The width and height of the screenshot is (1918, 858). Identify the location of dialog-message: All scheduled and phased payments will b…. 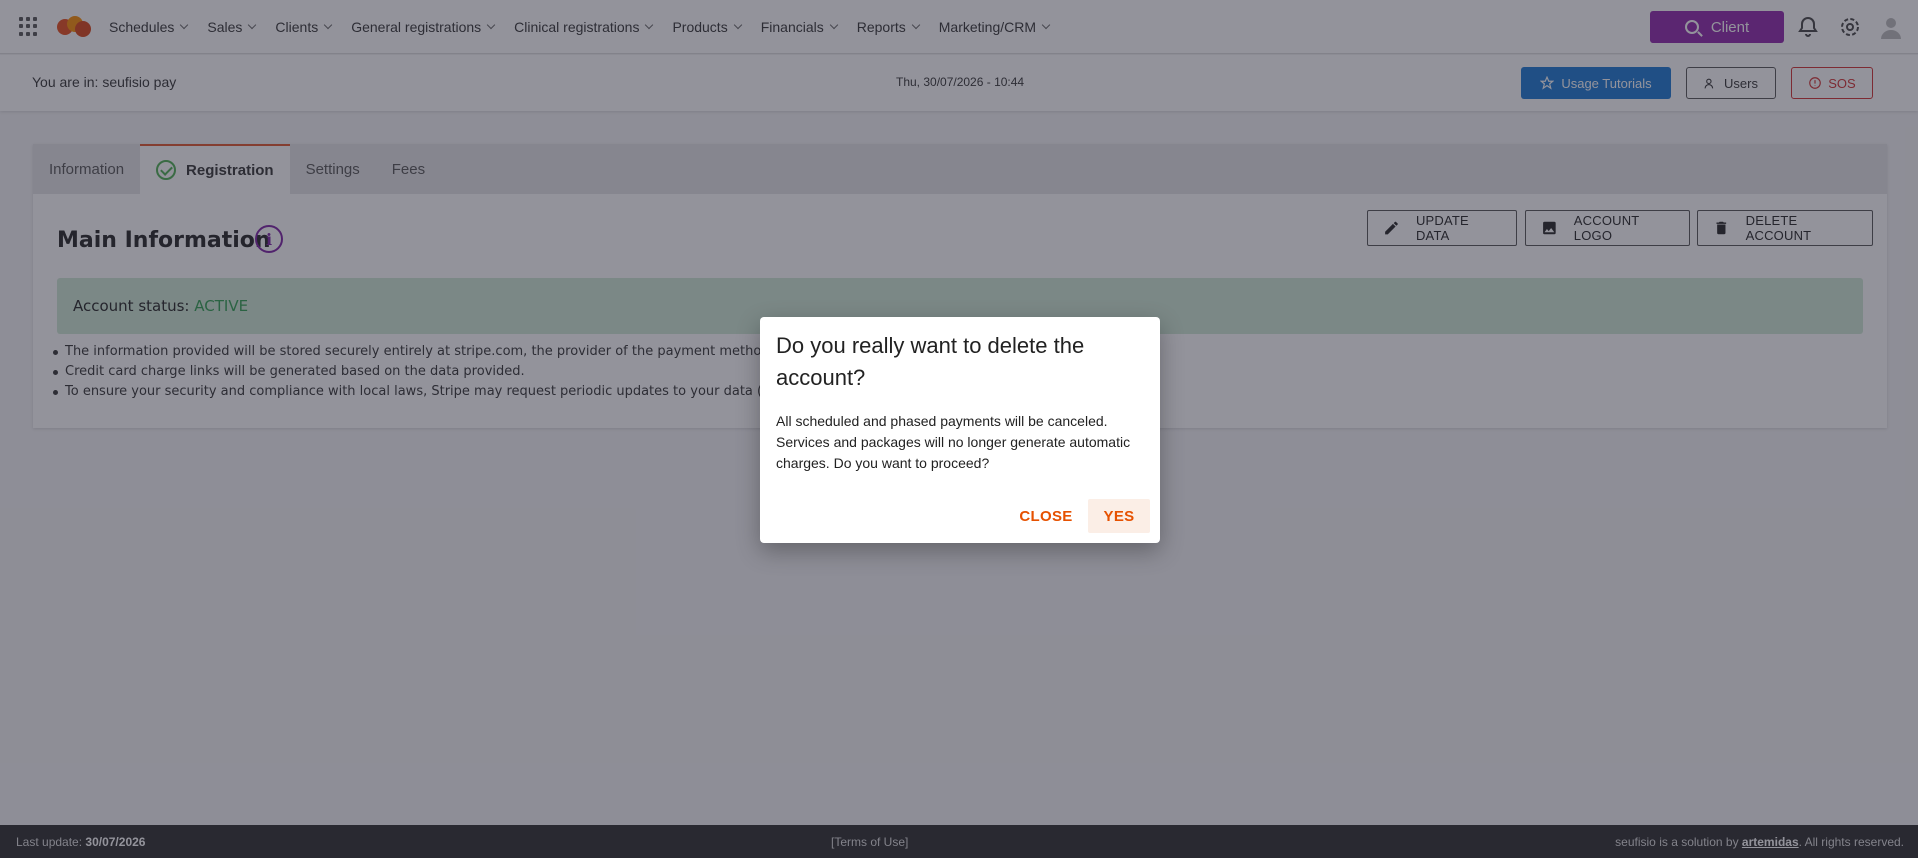
(953, 442).